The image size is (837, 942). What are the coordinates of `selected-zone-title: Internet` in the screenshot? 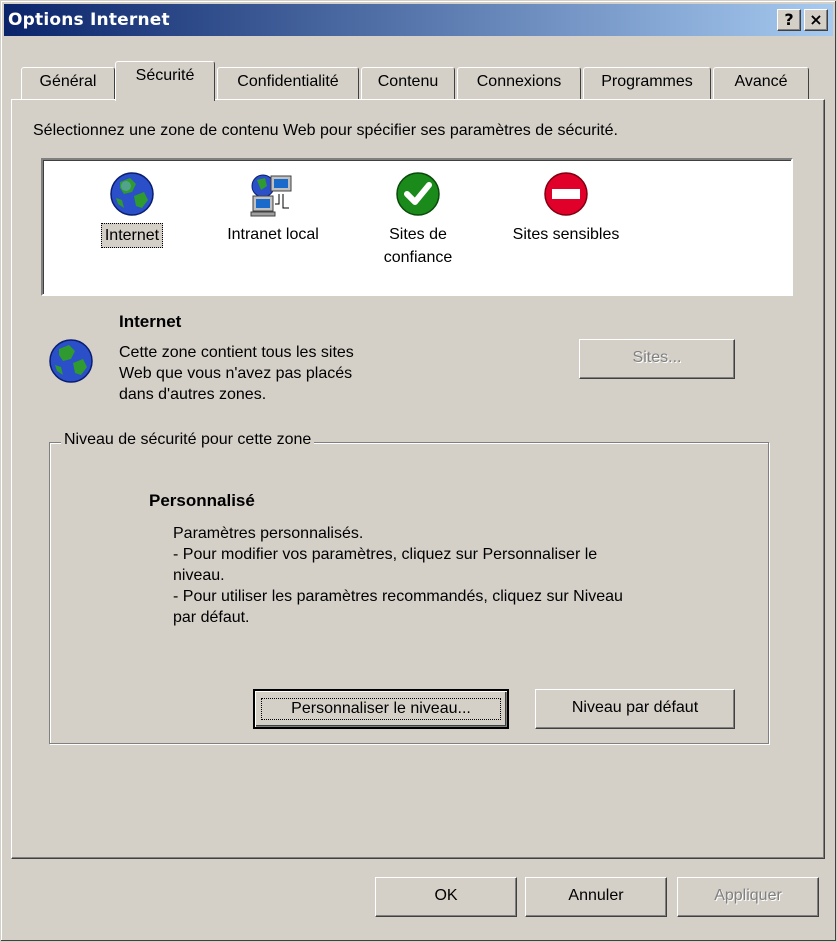 It's located at (150, 321).